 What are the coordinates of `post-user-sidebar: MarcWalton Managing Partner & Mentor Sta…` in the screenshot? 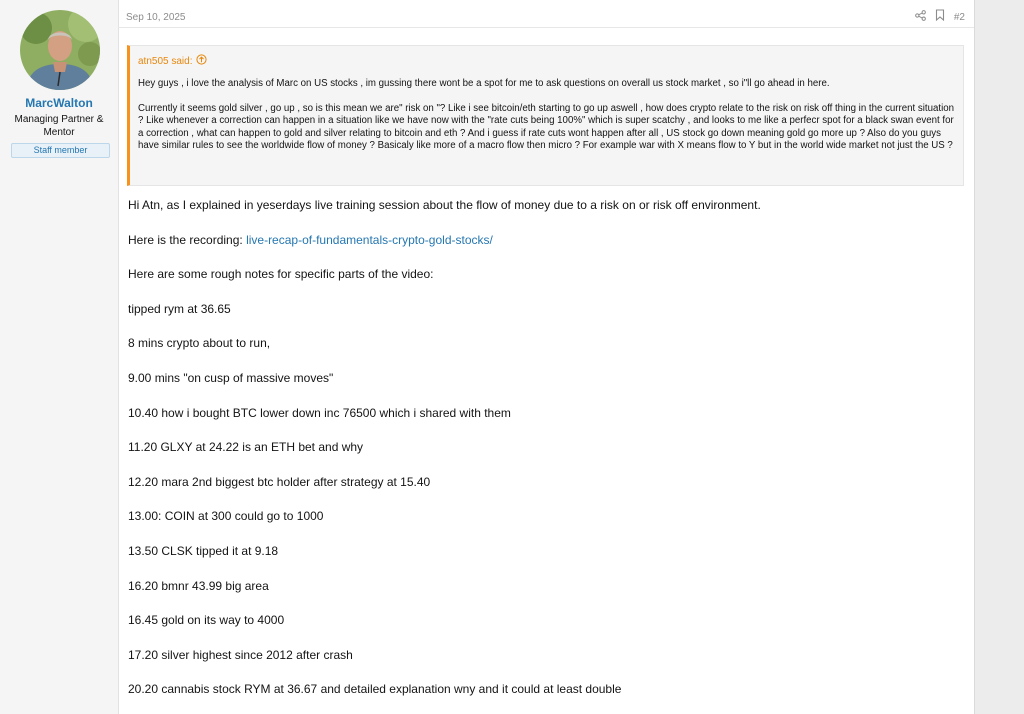 It's located at (59, 357).